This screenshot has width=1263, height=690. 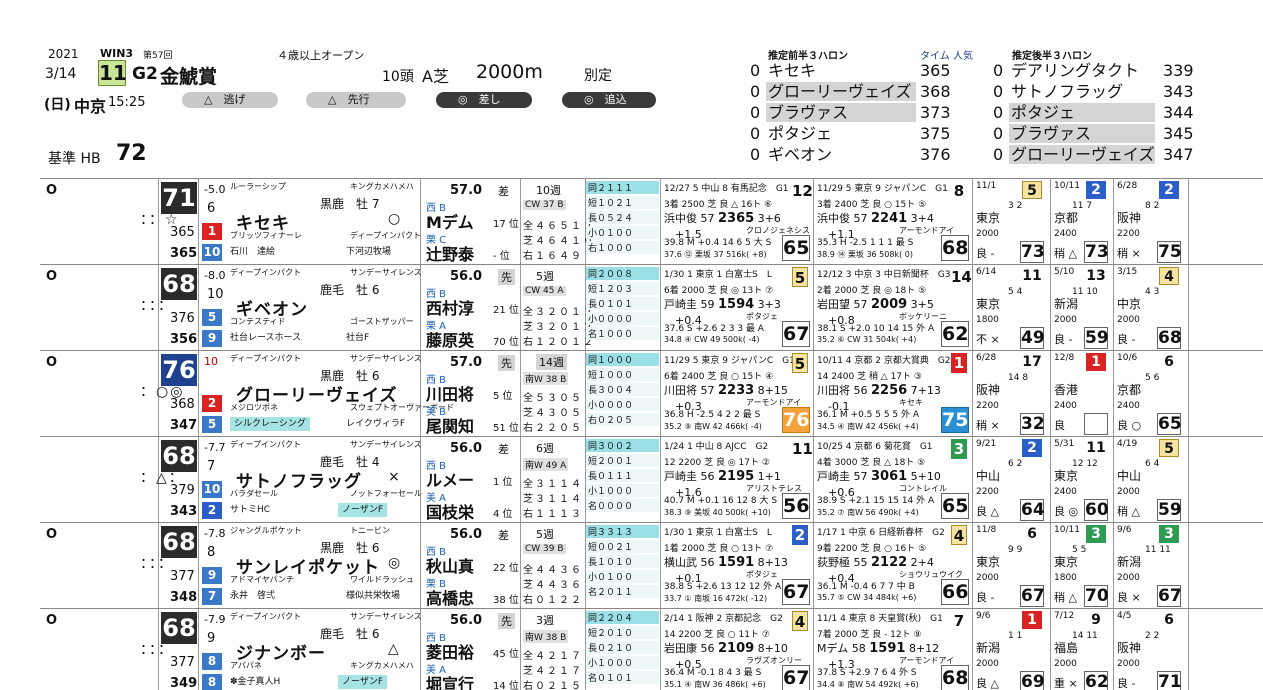 I want to click on race-day: (日), so click(x=57, y=105).